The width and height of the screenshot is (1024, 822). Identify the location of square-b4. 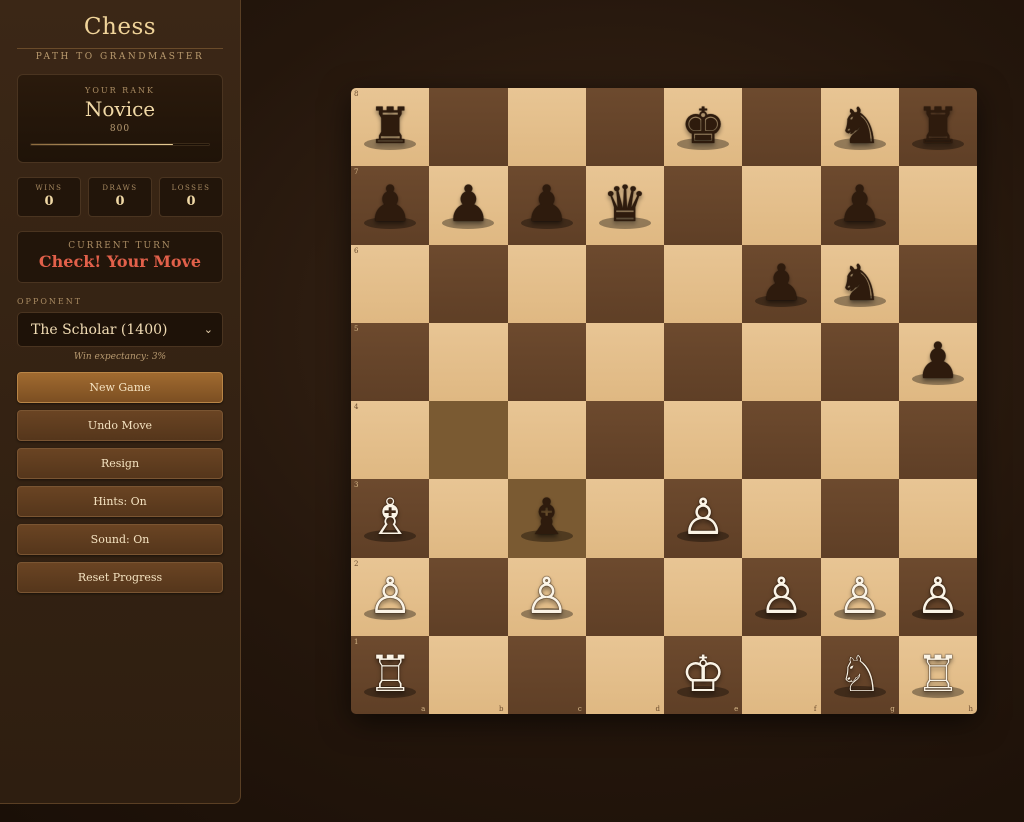
(468, 440).